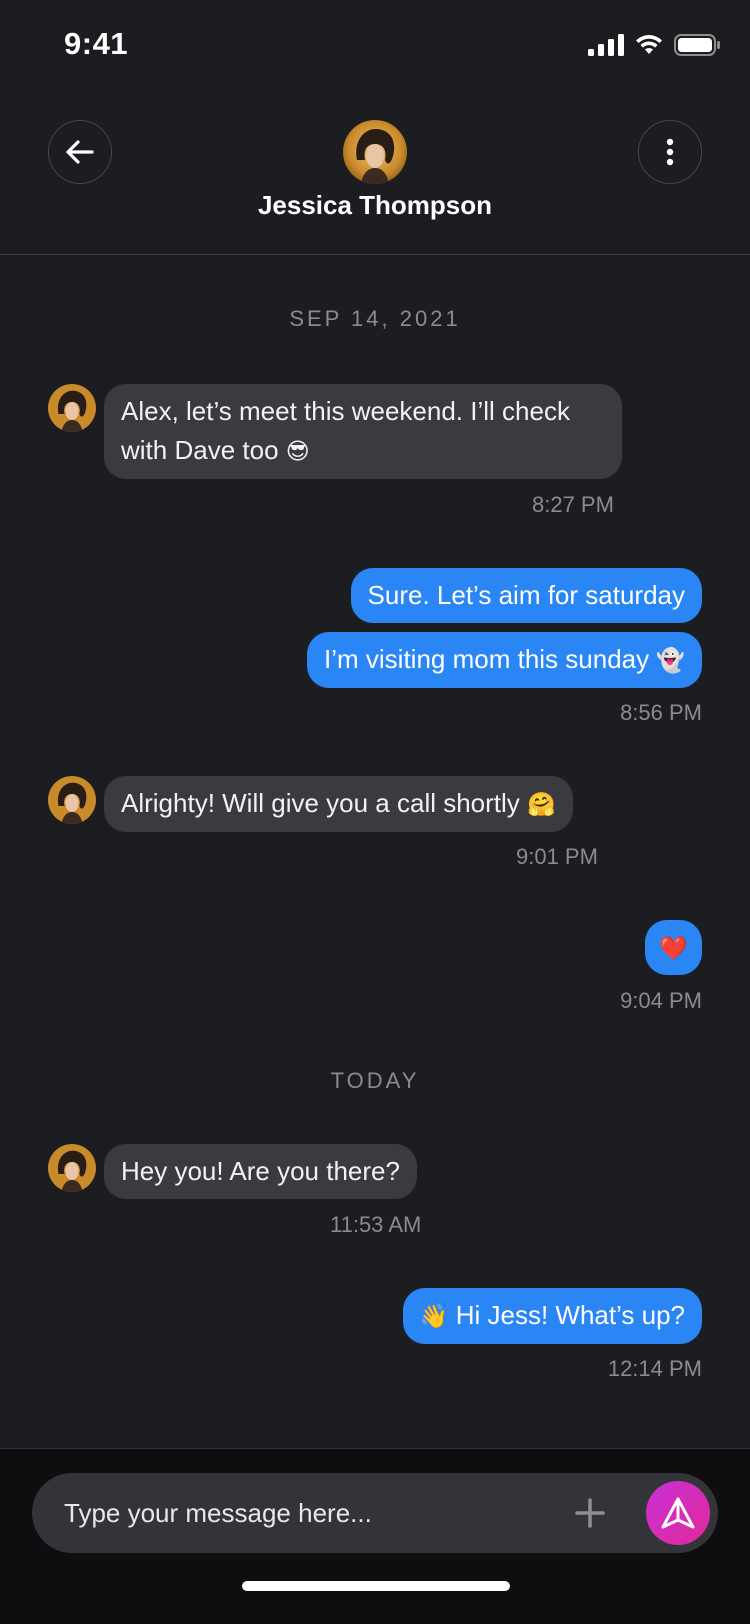  I want to click on back-button, so click(80, 152).